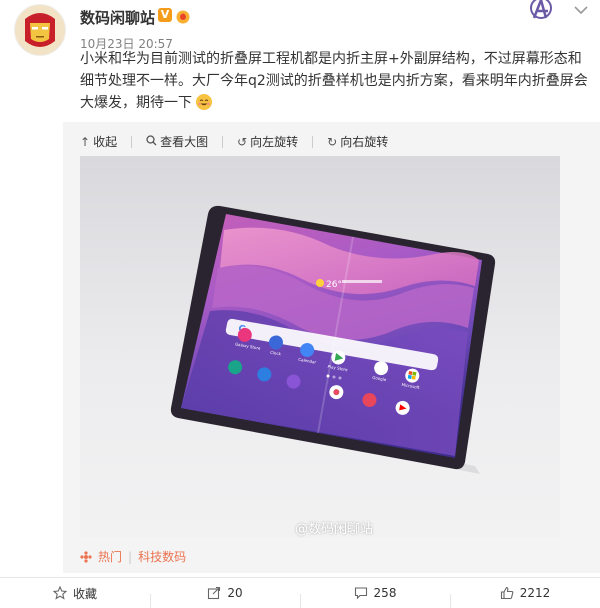 The width and height of the screenshot is (600, 608). I want to click on view-large-button: 查看大图, so click(177, 141).